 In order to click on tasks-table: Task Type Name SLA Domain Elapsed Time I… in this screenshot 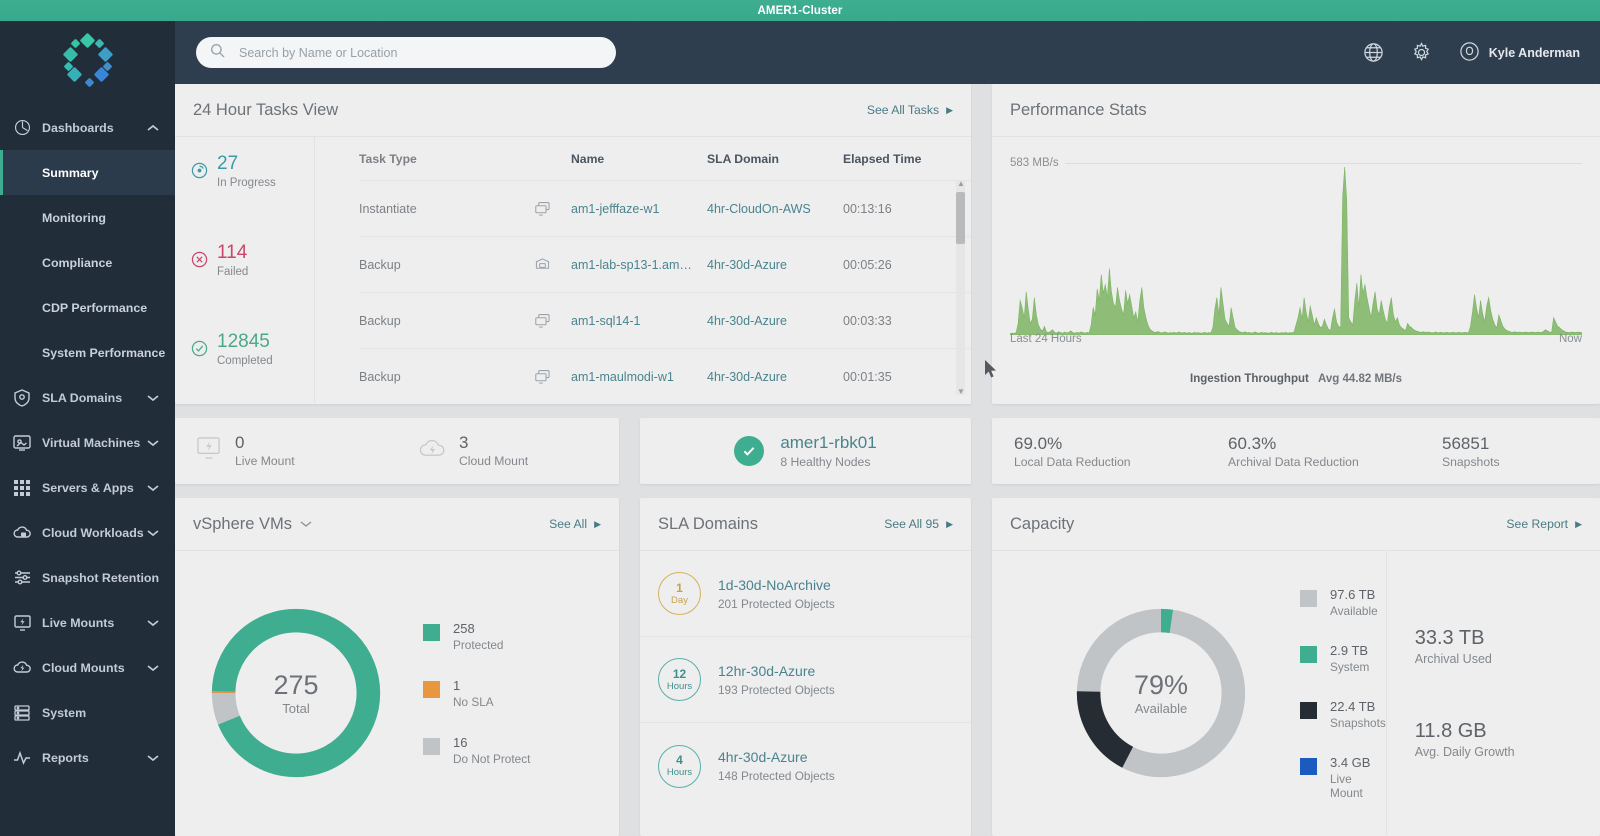, I will do `click(643, 270)`.